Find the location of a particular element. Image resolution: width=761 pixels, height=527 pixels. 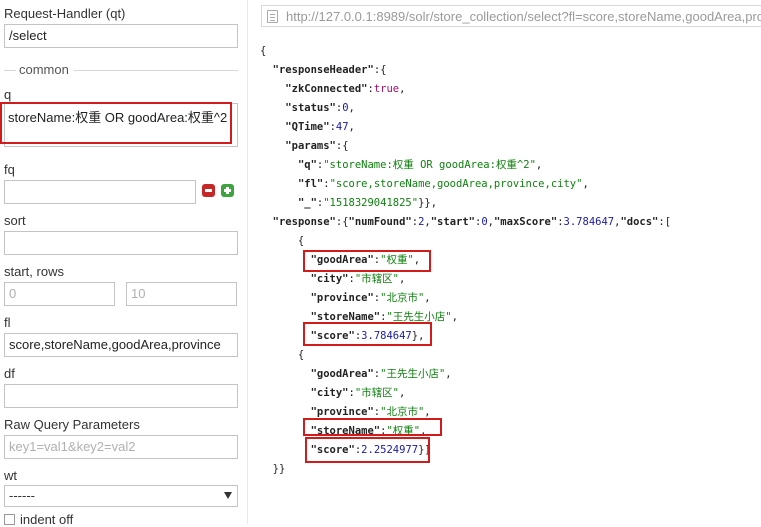

legend-line-right is located at coordinates (156, 70).